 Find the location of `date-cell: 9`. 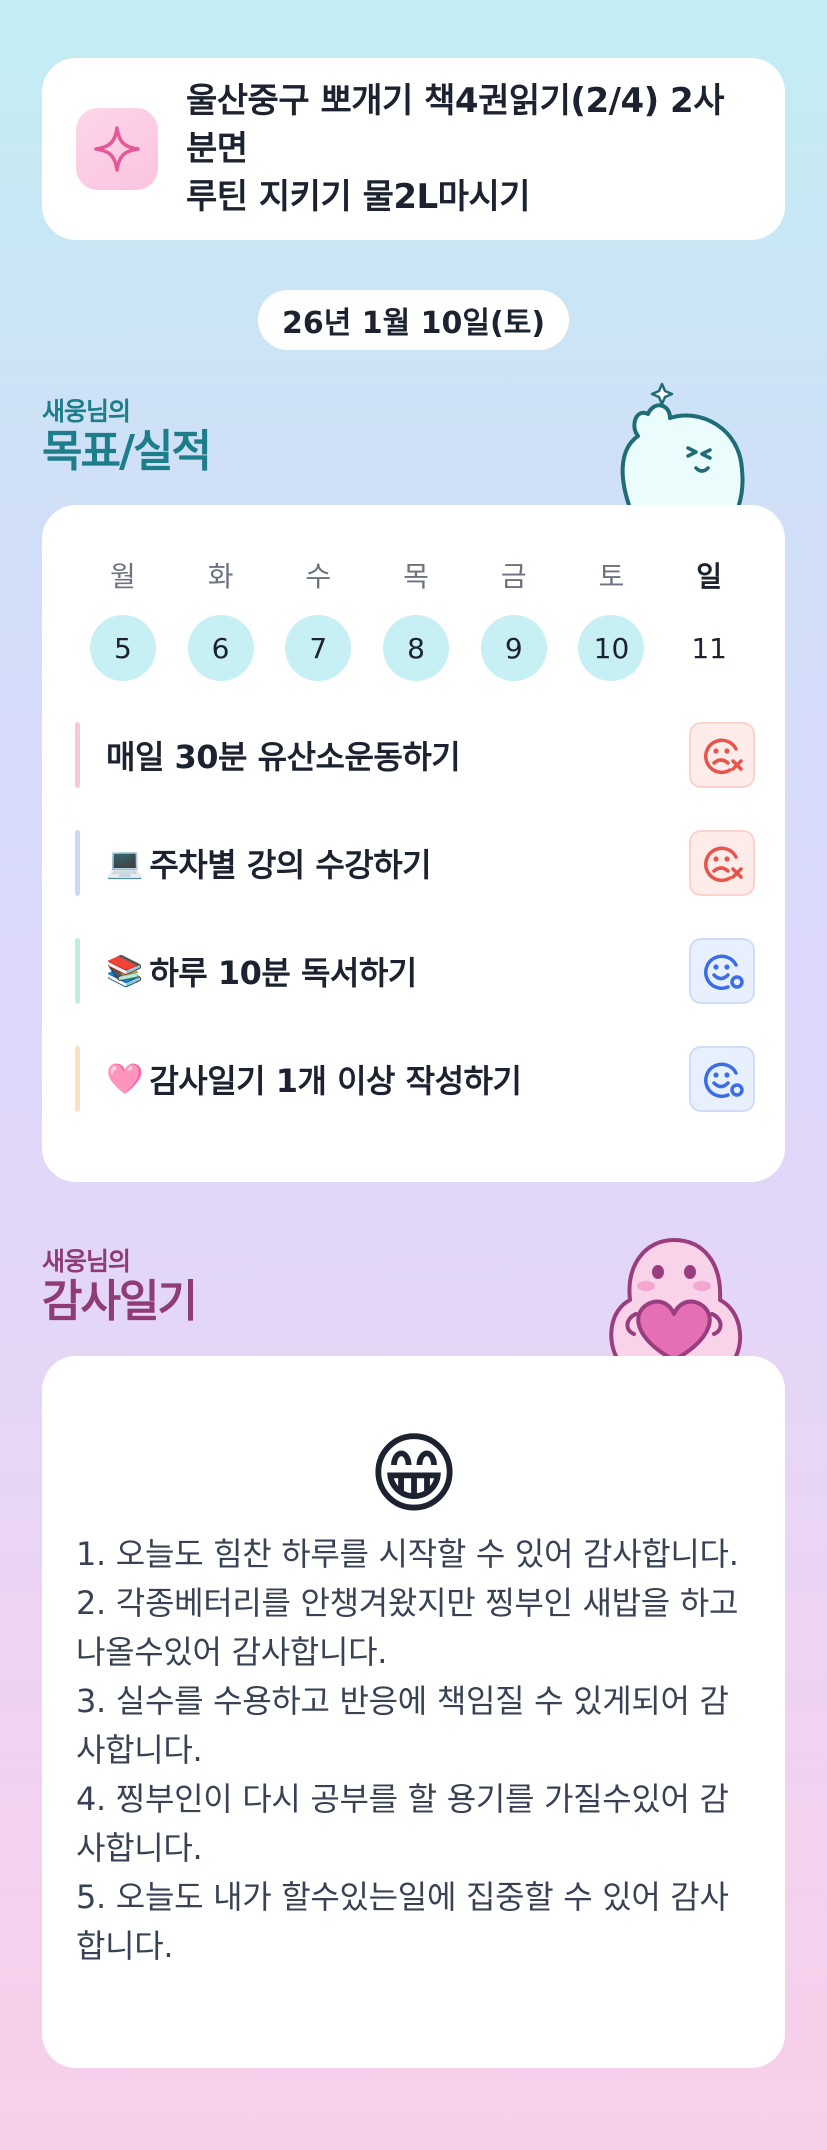

date-cell: 9 is located at coordinates (514, 648).